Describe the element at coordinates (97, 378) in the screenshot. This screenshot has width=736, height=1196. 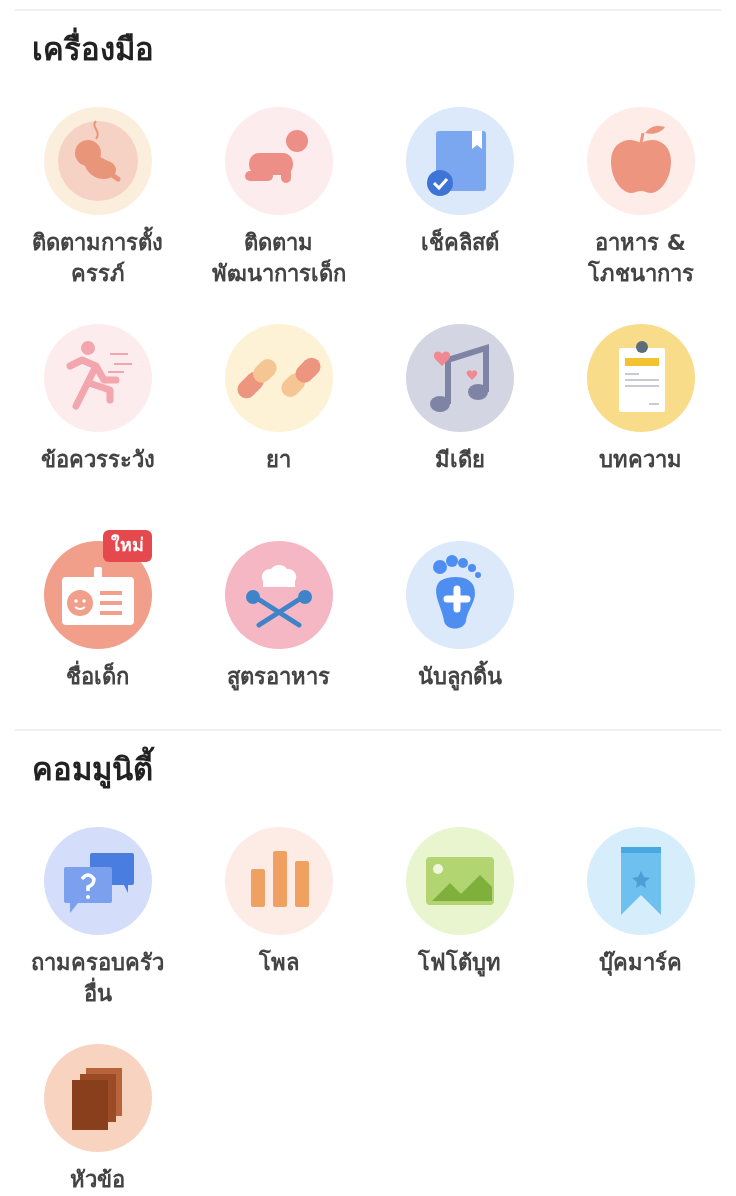
I see `running-person-icon` at that location.